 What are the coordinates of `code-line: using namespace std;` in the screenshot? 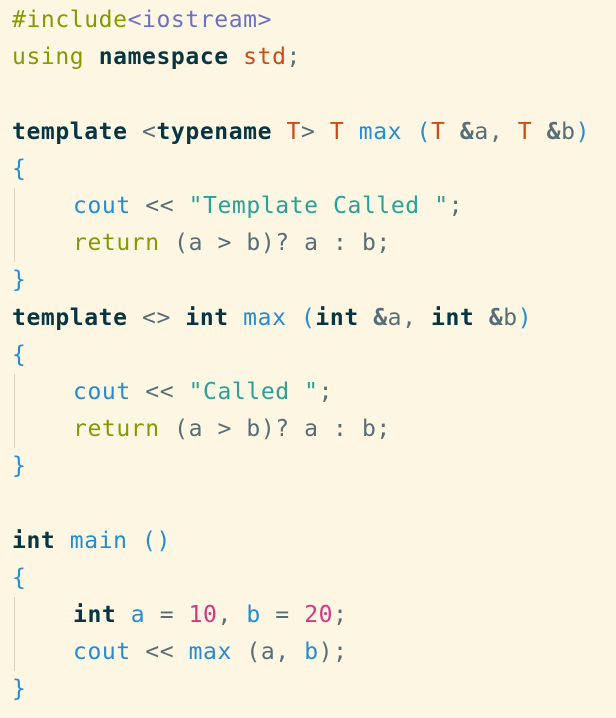 It's located at (314, 57).